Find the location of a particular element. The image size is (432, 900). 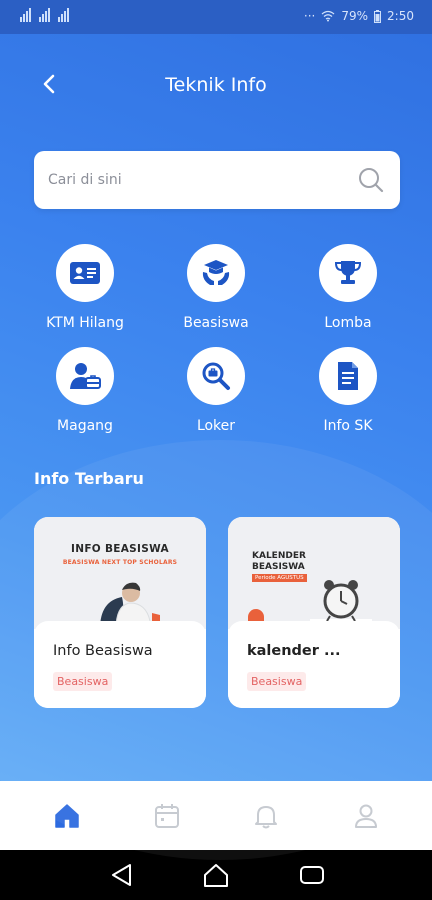

id-card-icon is located at coordinates (85, 273).